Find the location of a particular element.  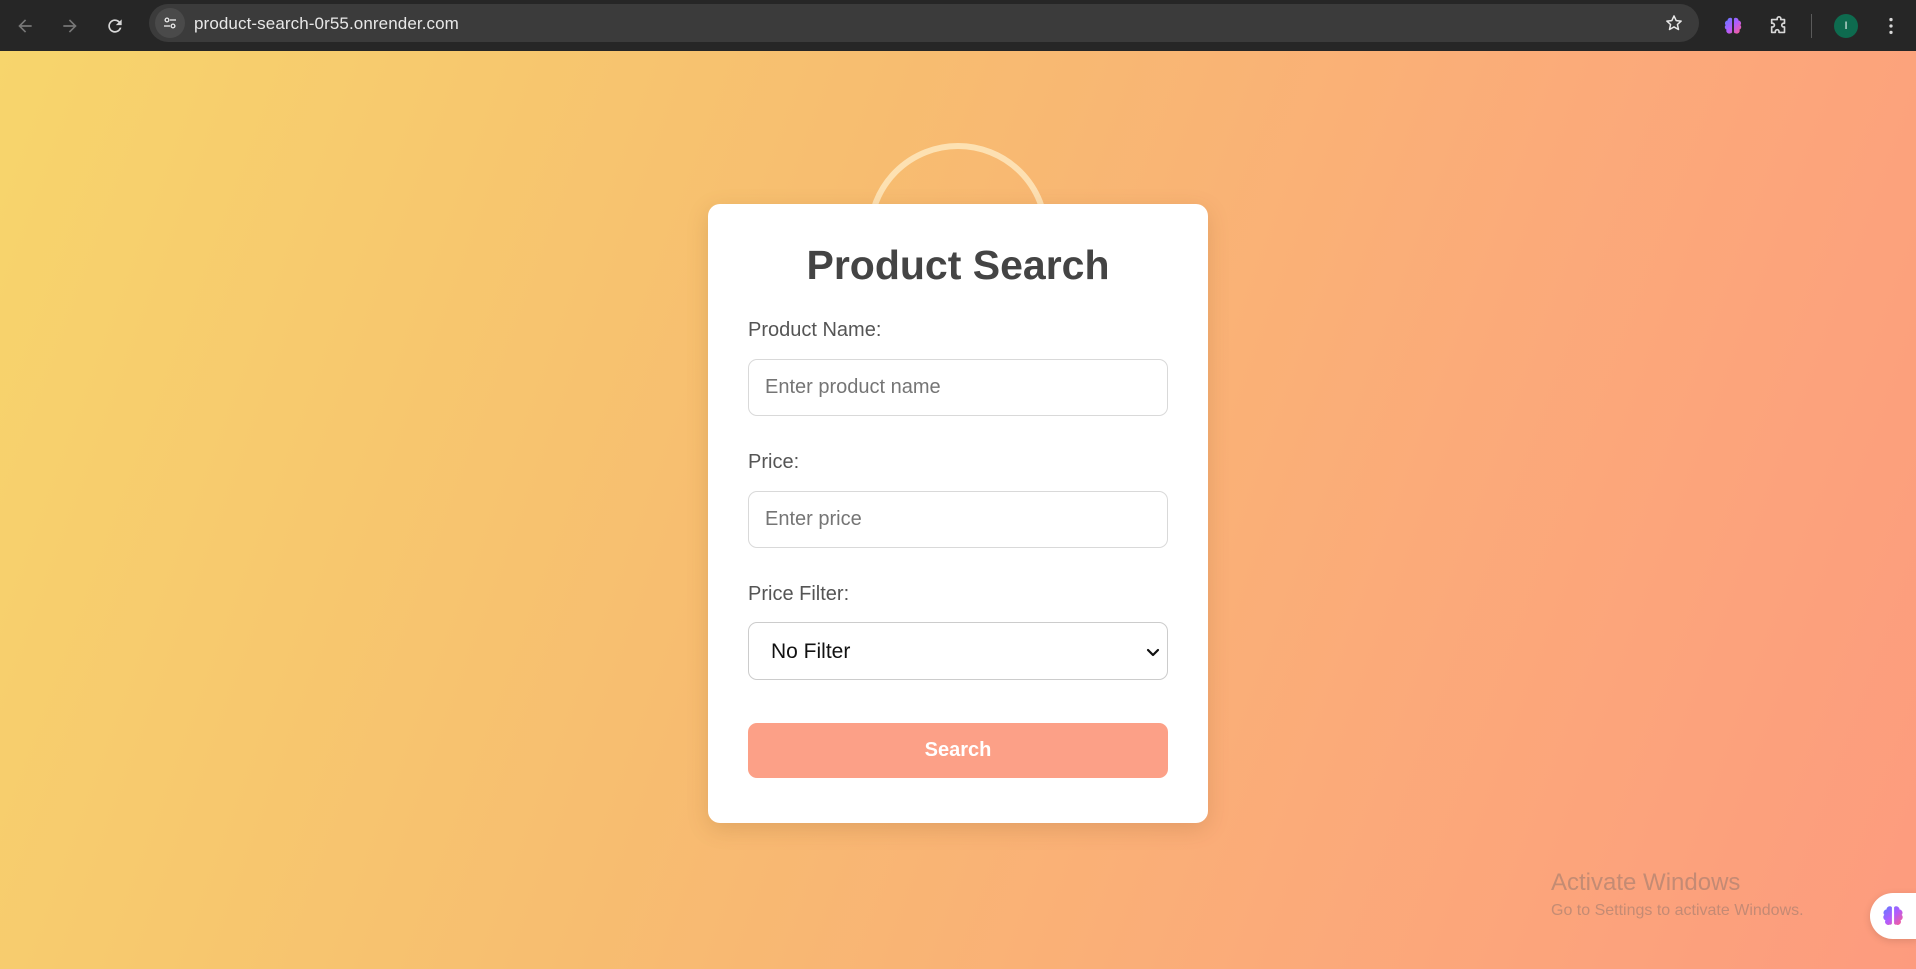

toolbar-divider is located at coordinates (1811, 26).